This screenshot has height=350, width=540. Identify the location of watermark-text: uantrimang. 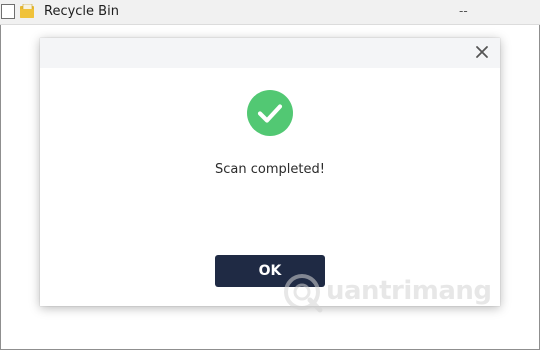
(409, 291).